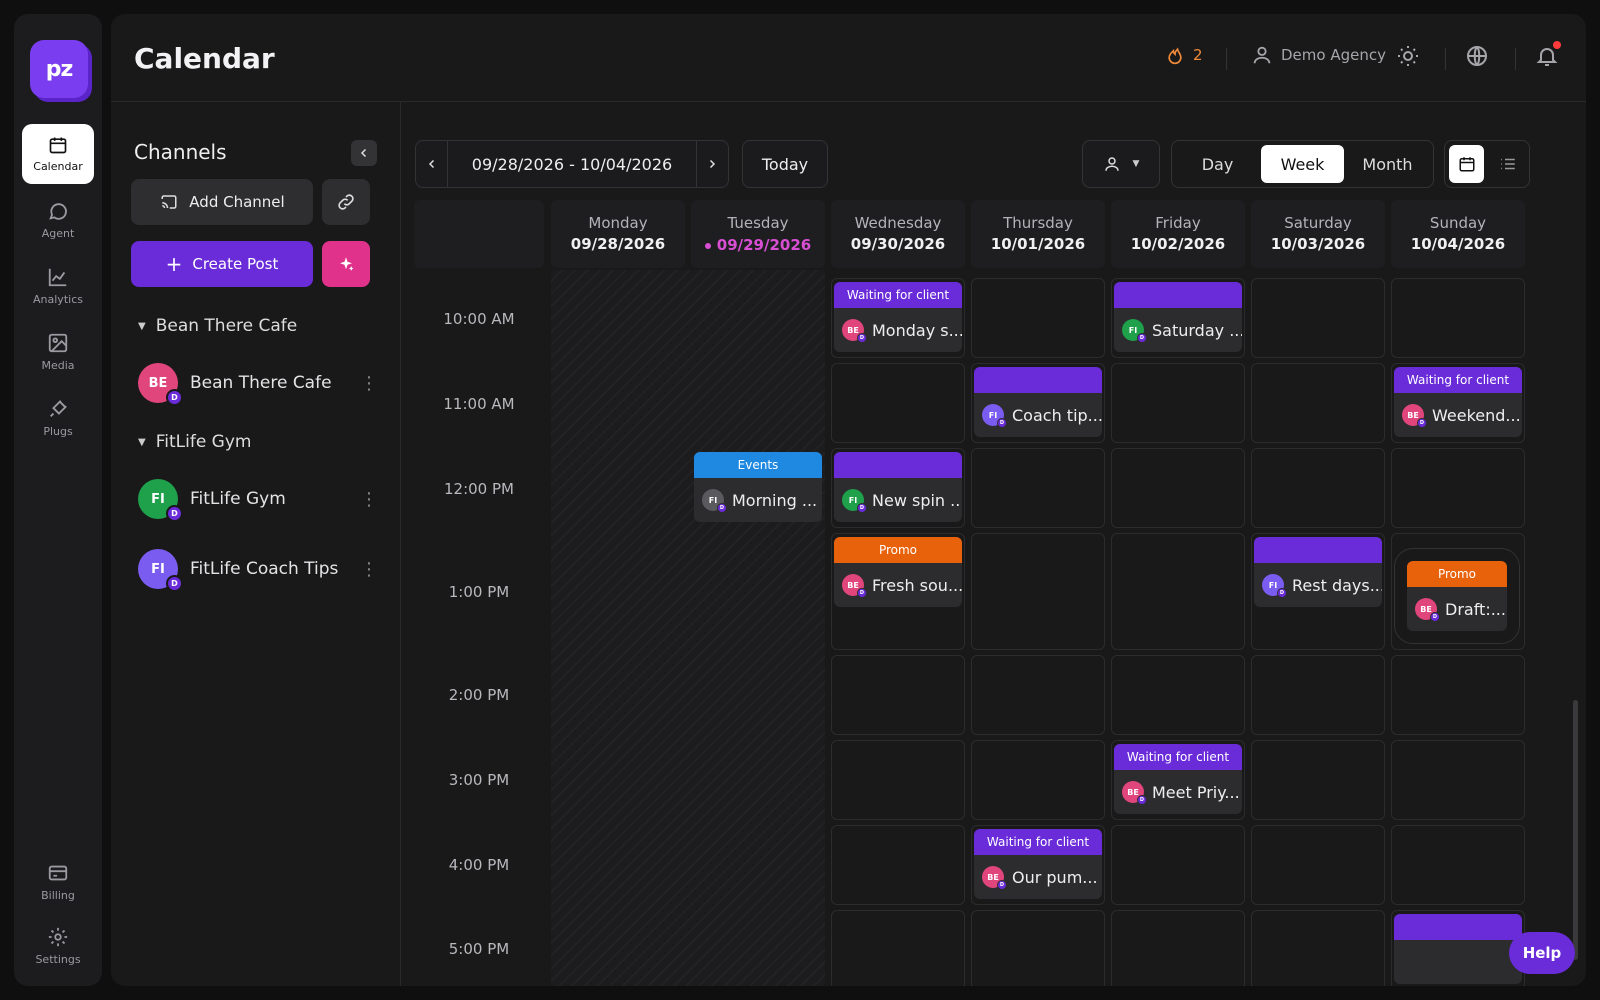  I want to click on today-button: Today, so click(785, 164).